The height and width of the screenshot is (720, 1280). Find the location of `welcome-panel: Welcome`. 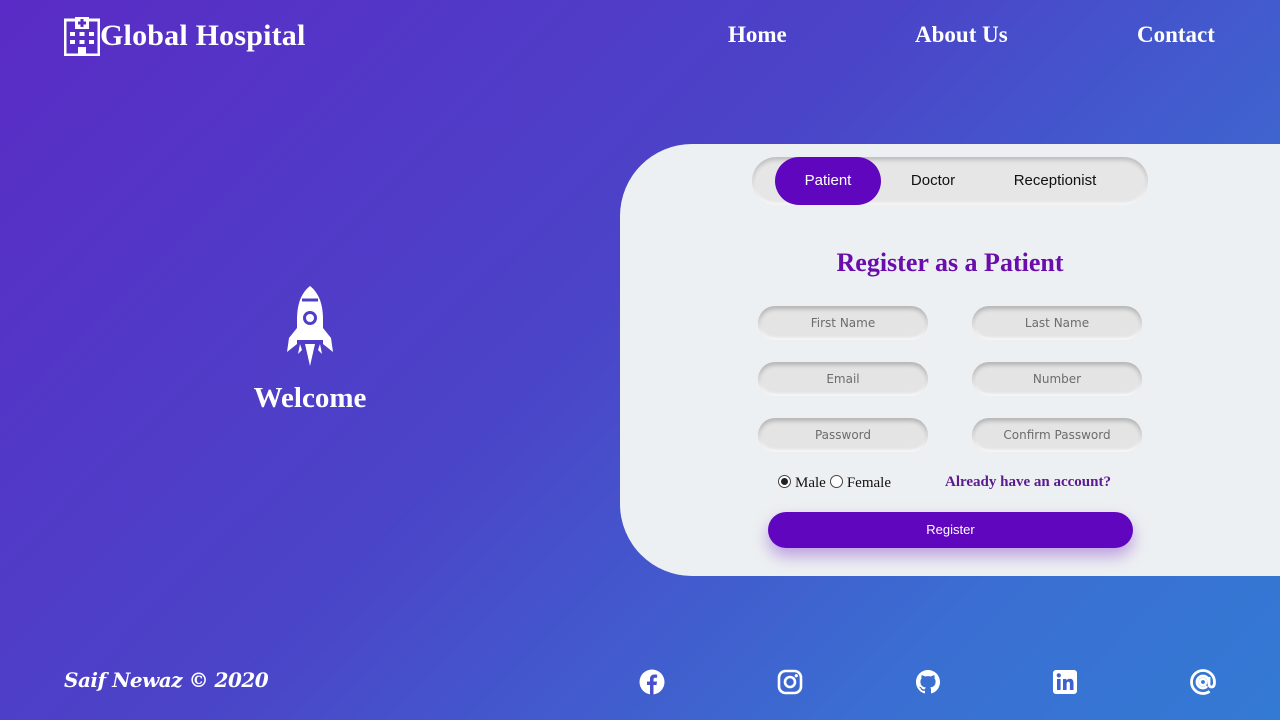

welcome-panel: Welcome is located at coordinates (310, 349).